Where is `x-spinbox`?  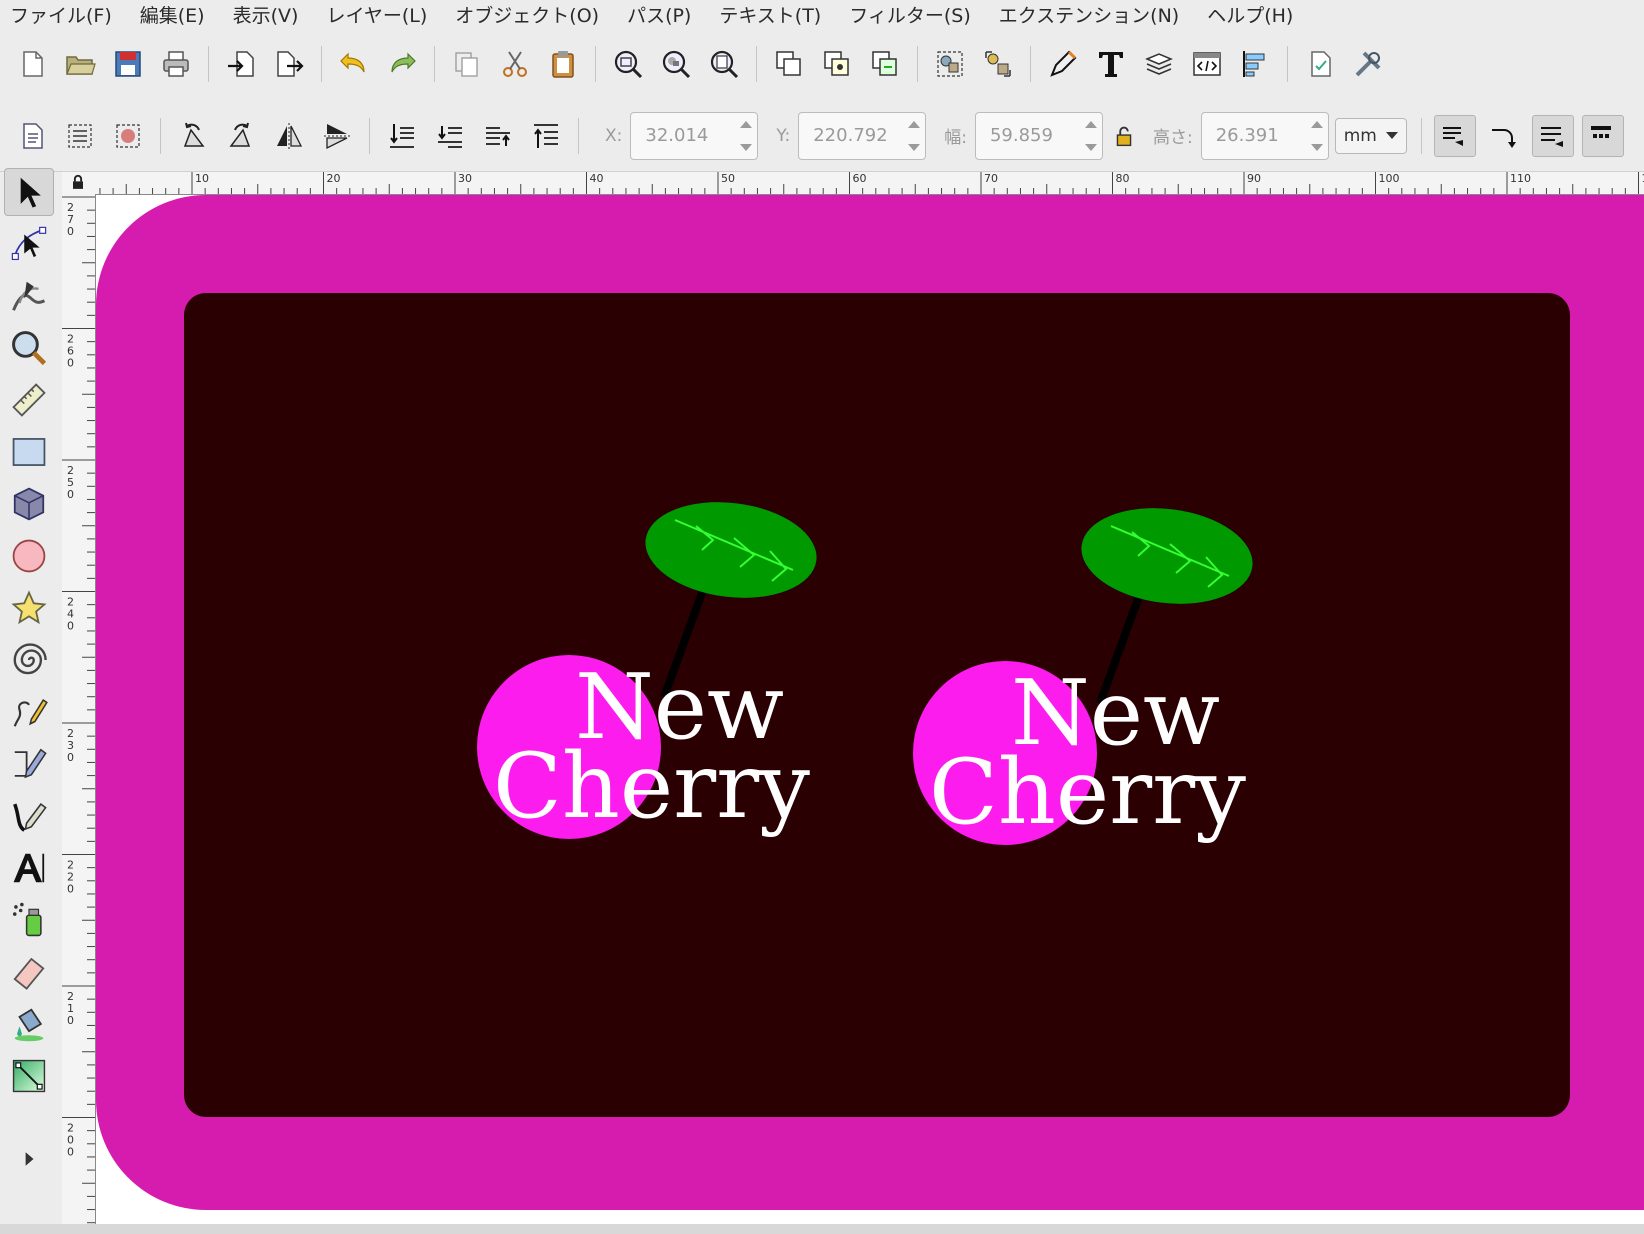
x-spinbox is located at coordinates (694, 135).